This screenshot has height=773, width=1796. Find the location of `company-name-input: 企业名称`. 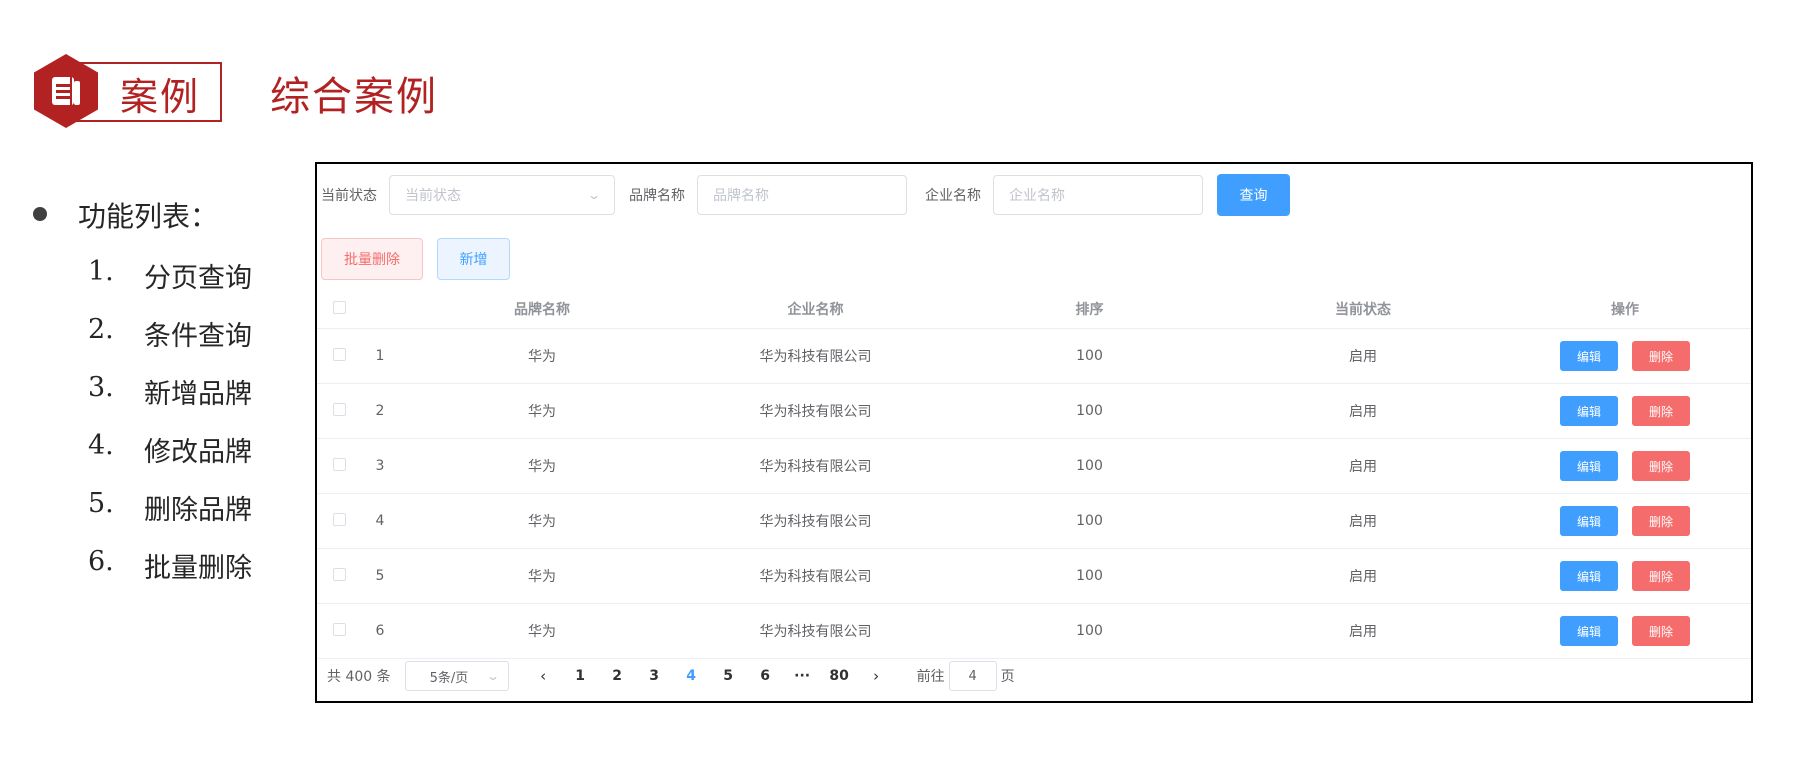

company-name-input: 企业名称 is located at coordinates (1098, 195).